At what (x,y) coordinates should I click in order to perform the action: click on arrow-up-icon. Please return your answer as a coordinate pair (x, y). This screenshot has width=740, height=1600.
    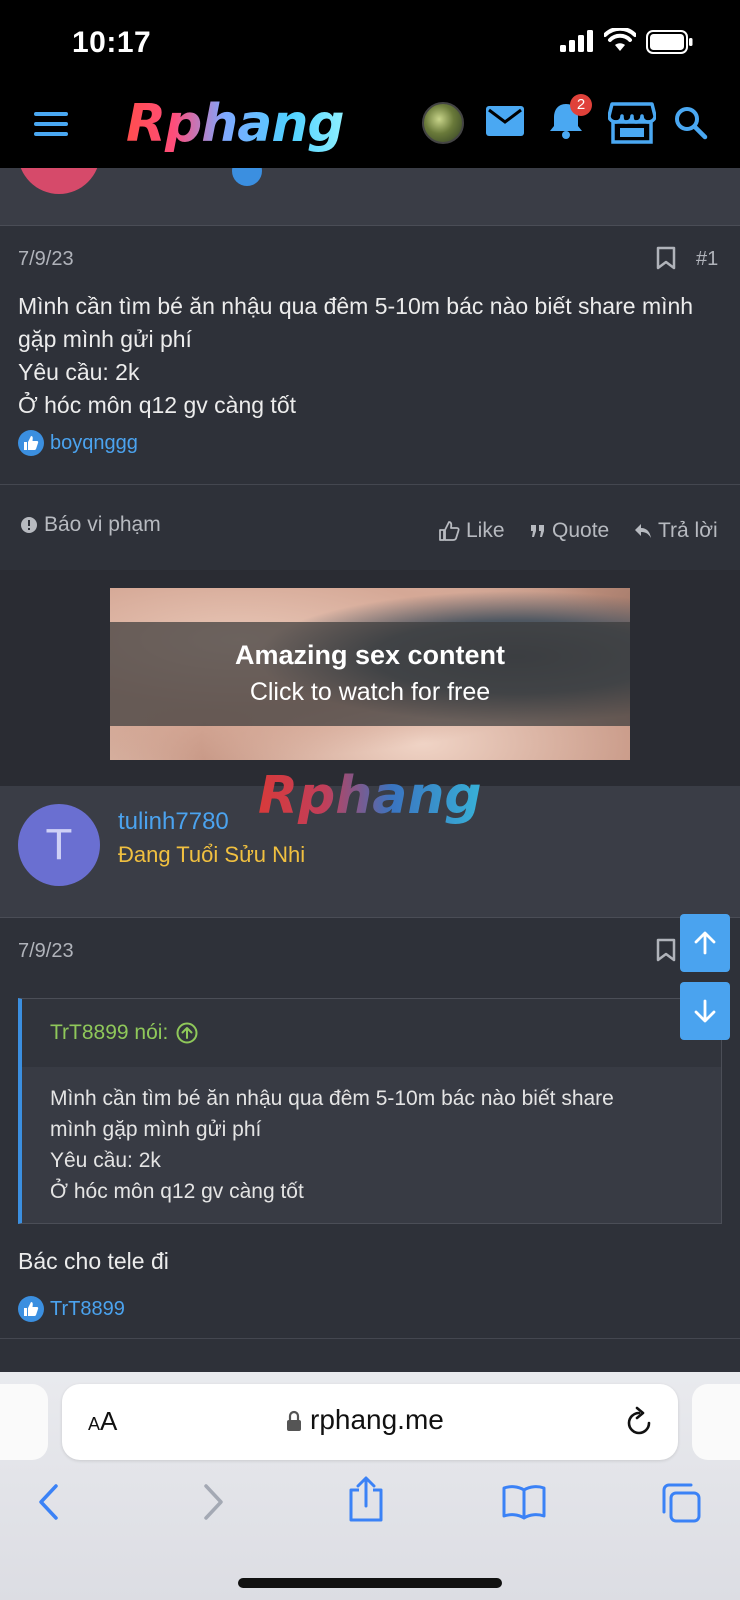
    Looking at the image, I should click on (705, 943).